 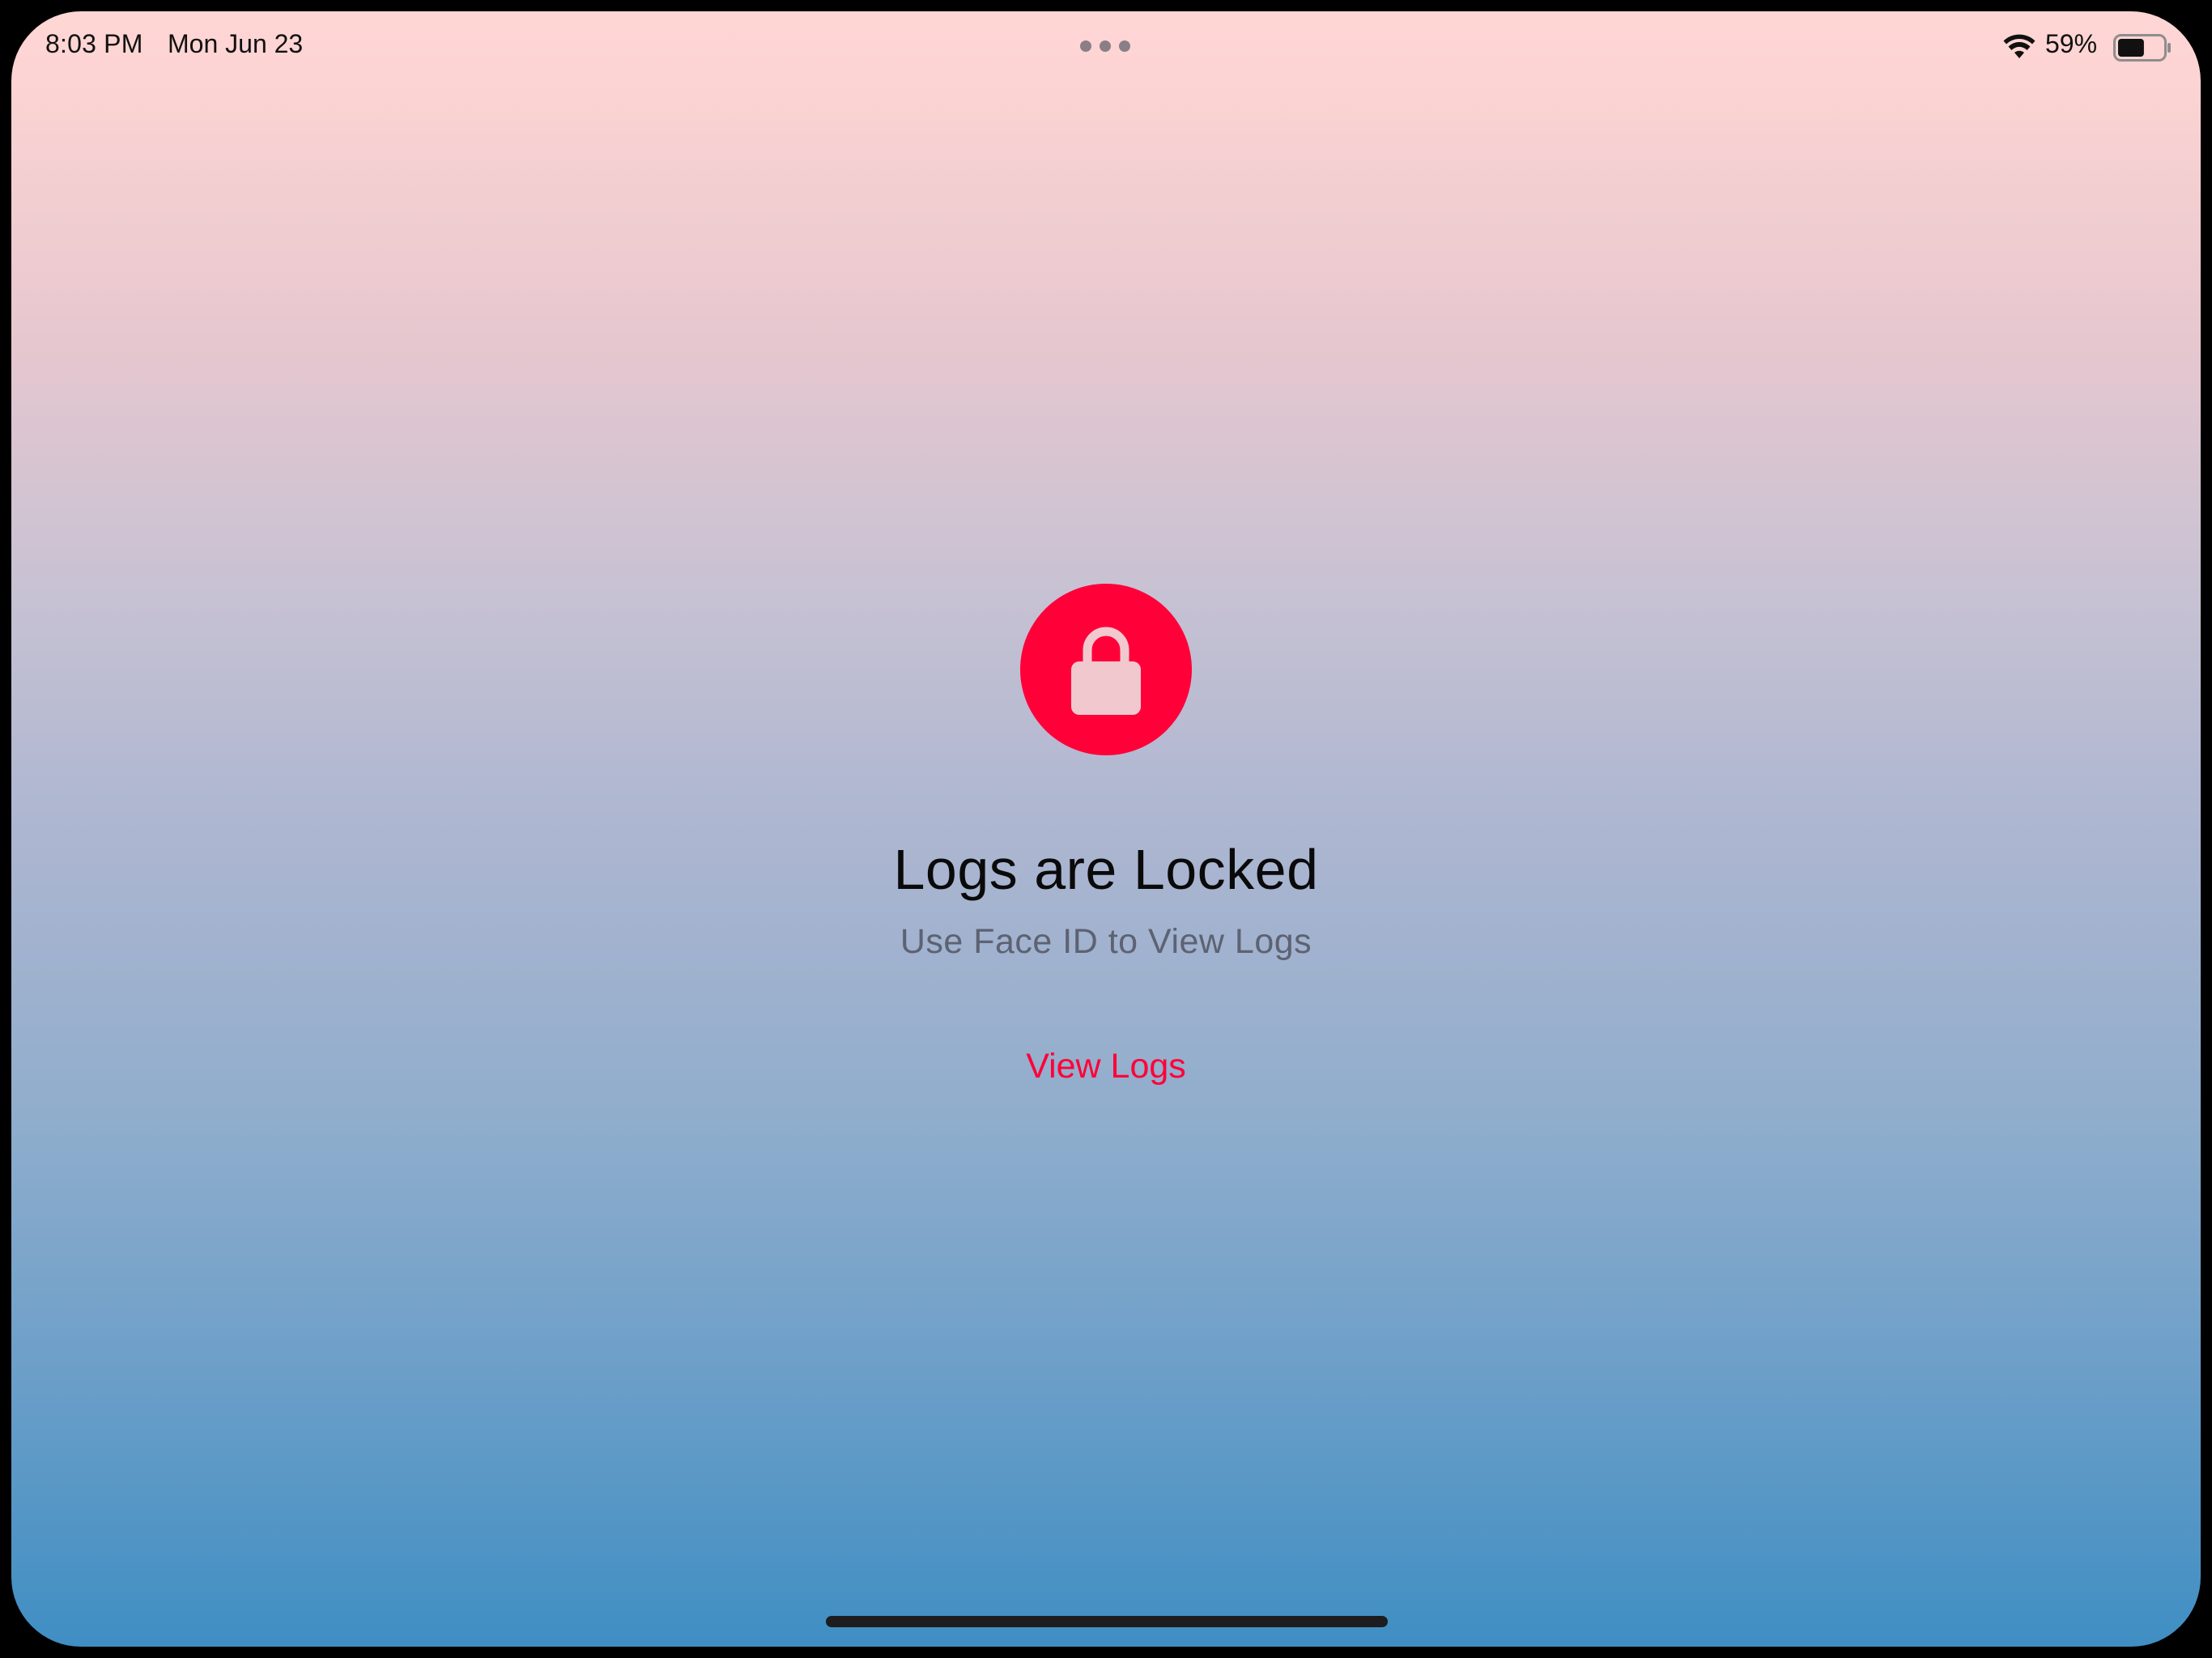 I want to click on lock-icon, so click(x=1106, y=671).